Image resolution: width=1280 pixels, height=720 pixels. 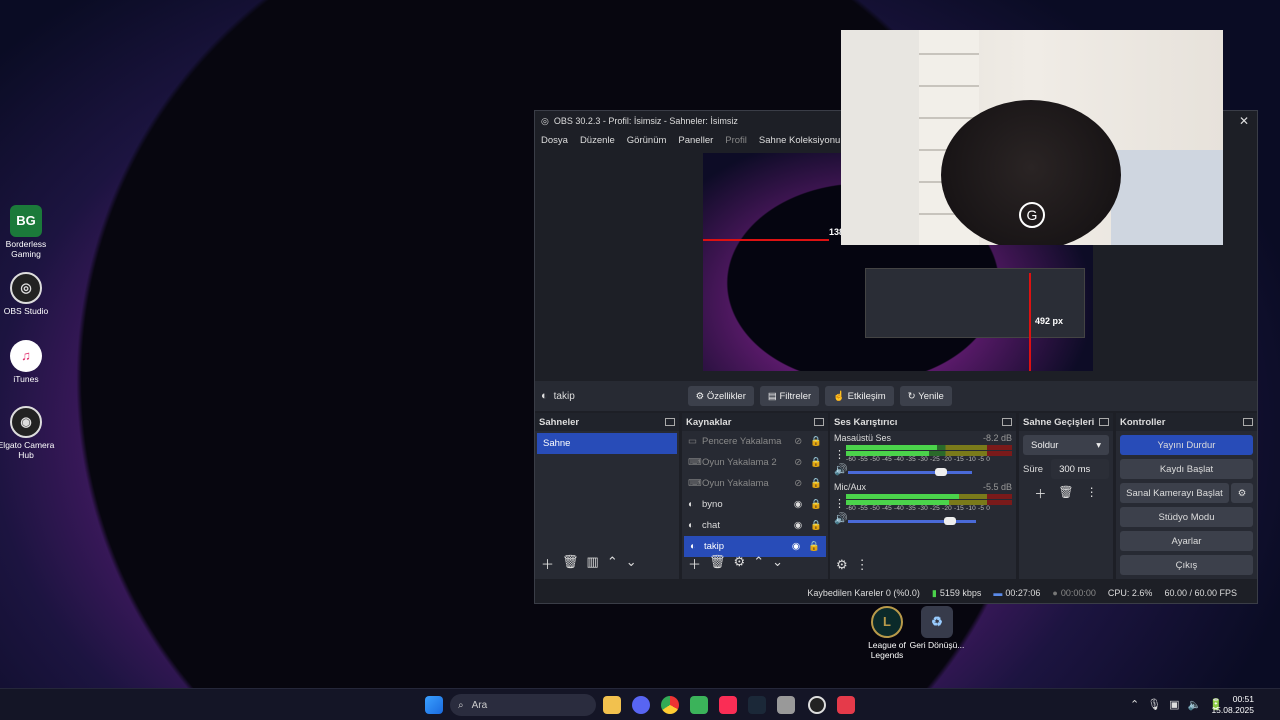 I want to click on desktop-icon-elgato: ◉ Elgato Camera Hub, so click(x=28, y=433).